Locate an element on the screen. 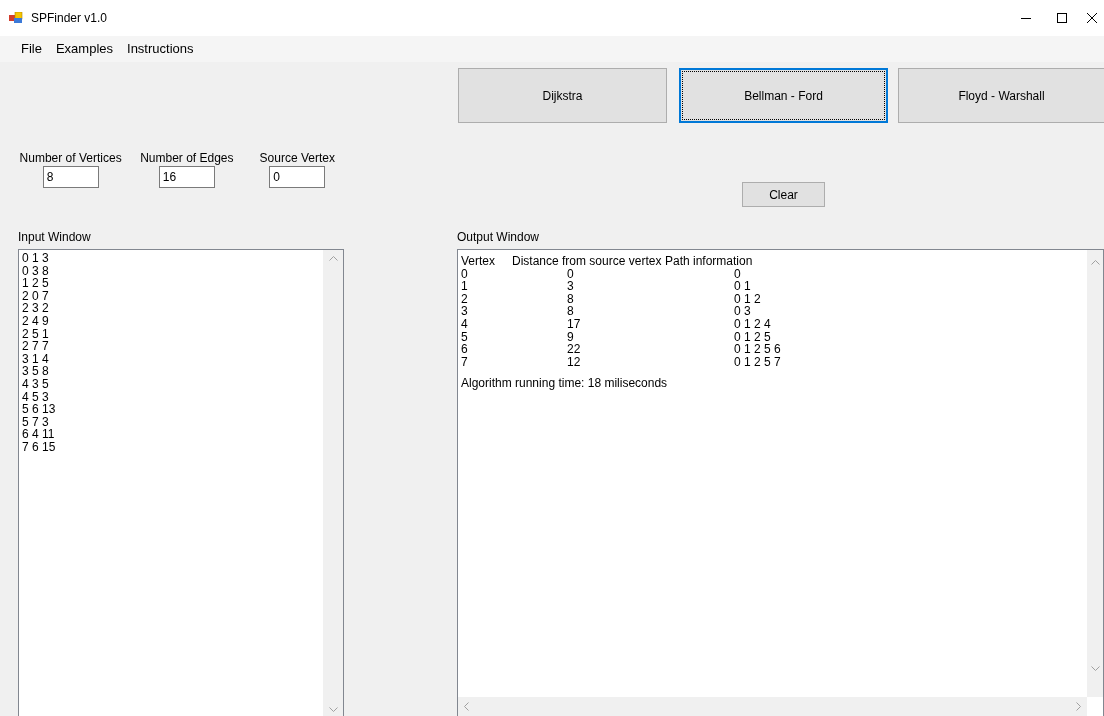  output-cell: 0 1 2 5 is located at coordinates (752, 336).